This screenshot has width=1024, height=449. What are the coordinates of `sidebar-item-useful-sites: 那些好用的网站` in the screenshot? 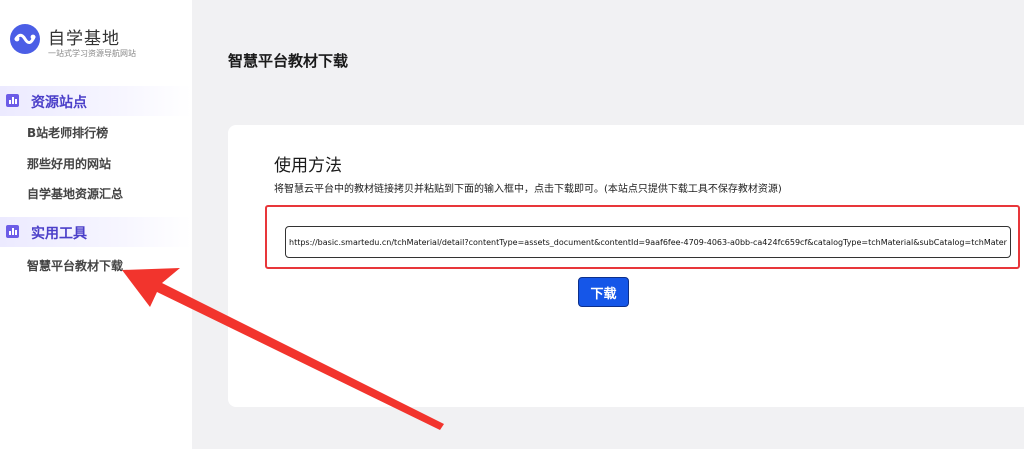 It's located at (69, 163).